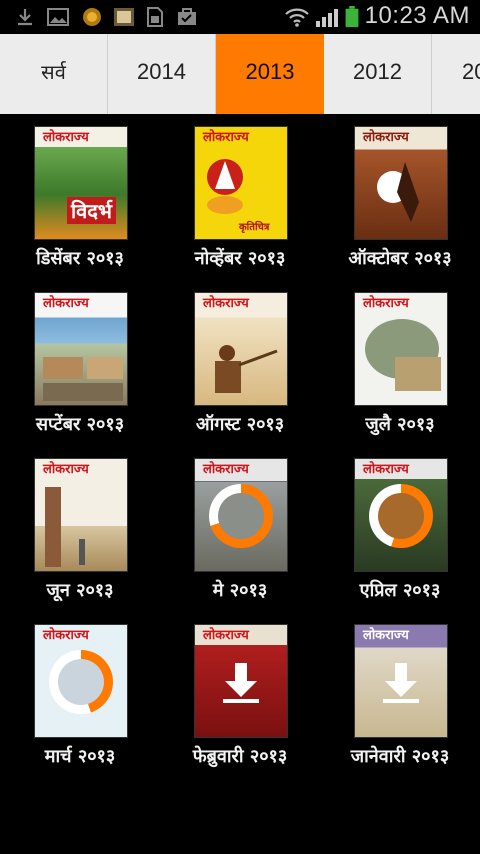  Describe the element at coordinates (240, 424) in the screenshot. I see `issue-label: ऑगस्ट २०१३` at that location.